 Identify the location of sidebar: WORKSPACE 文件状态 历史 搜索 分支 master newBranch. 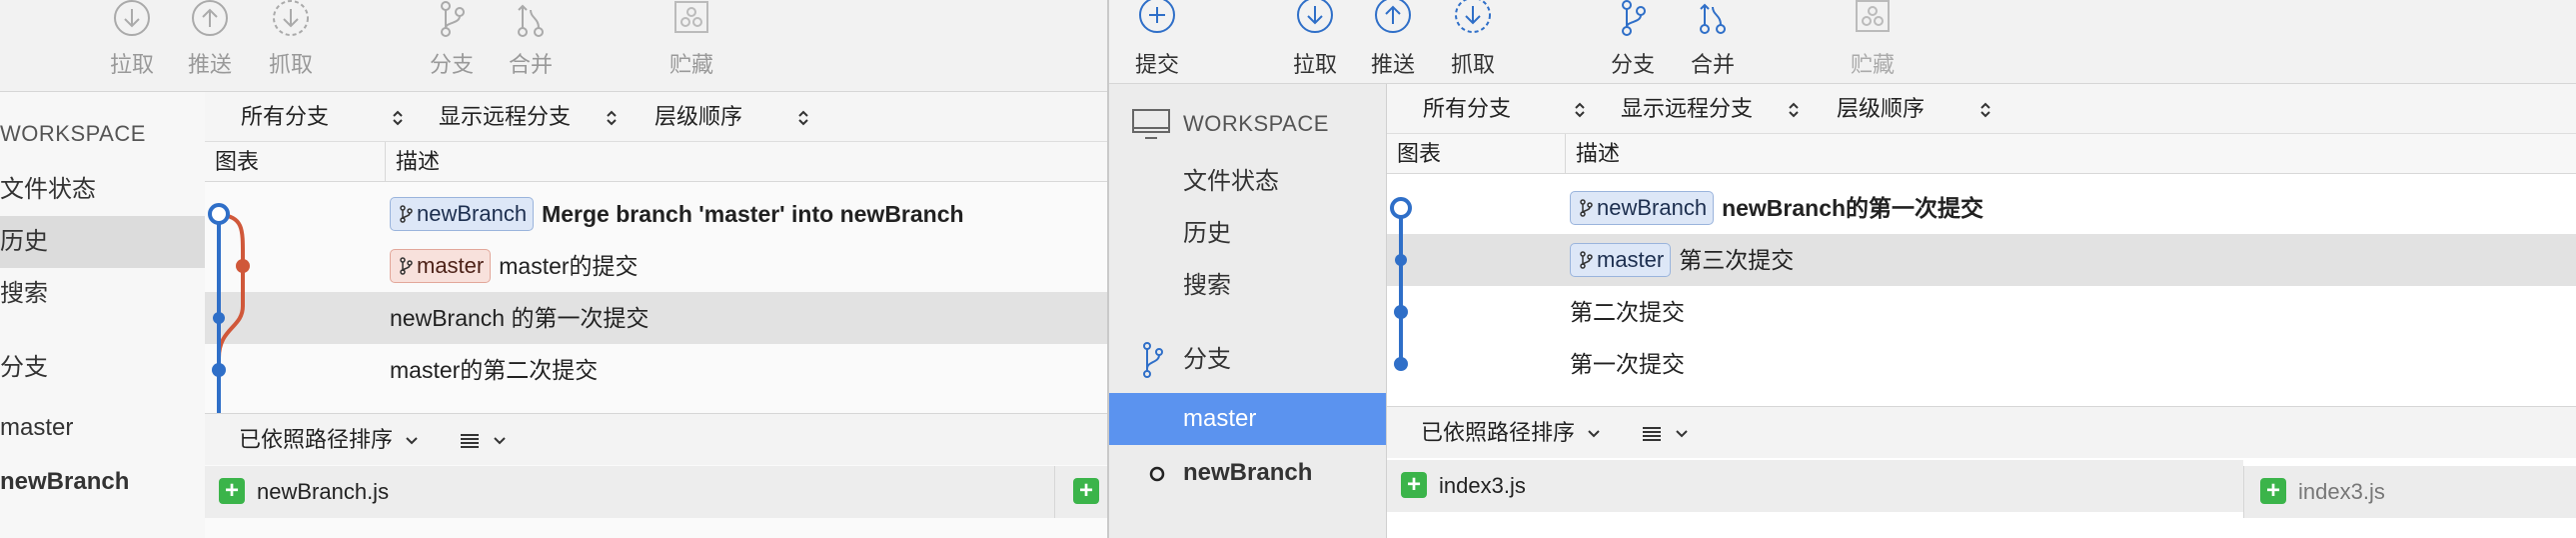
(1248, 311).